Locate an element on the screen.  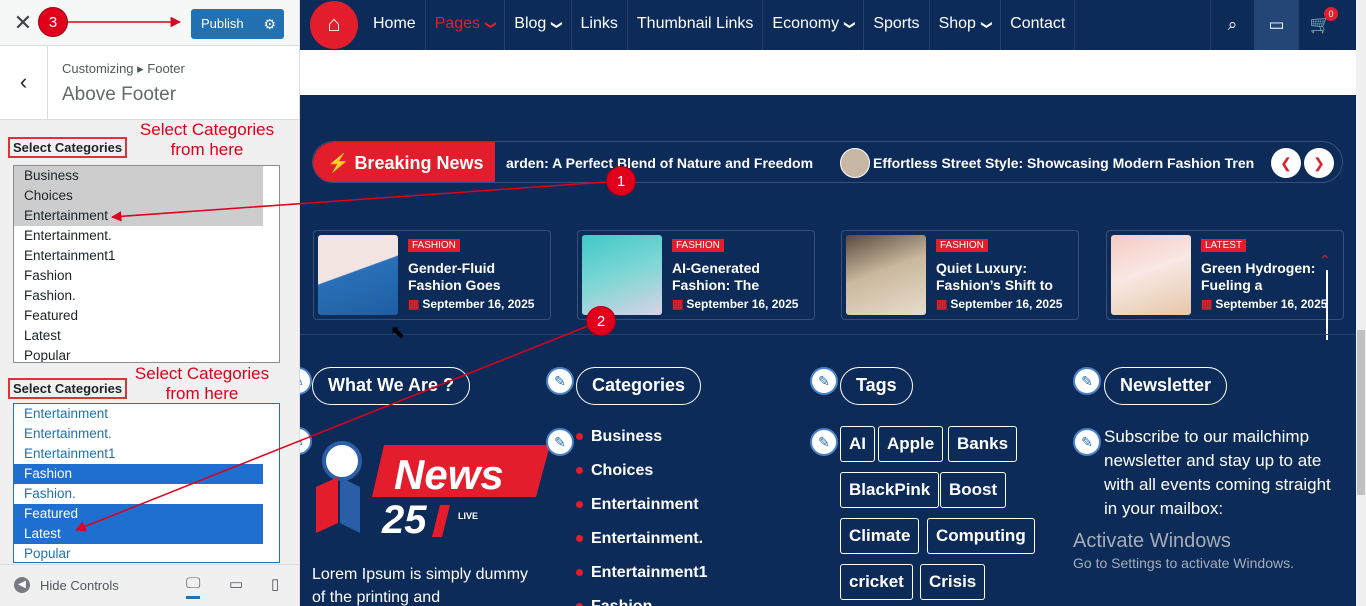
nav-item-label: Sports is located at coordinates (896, 23).